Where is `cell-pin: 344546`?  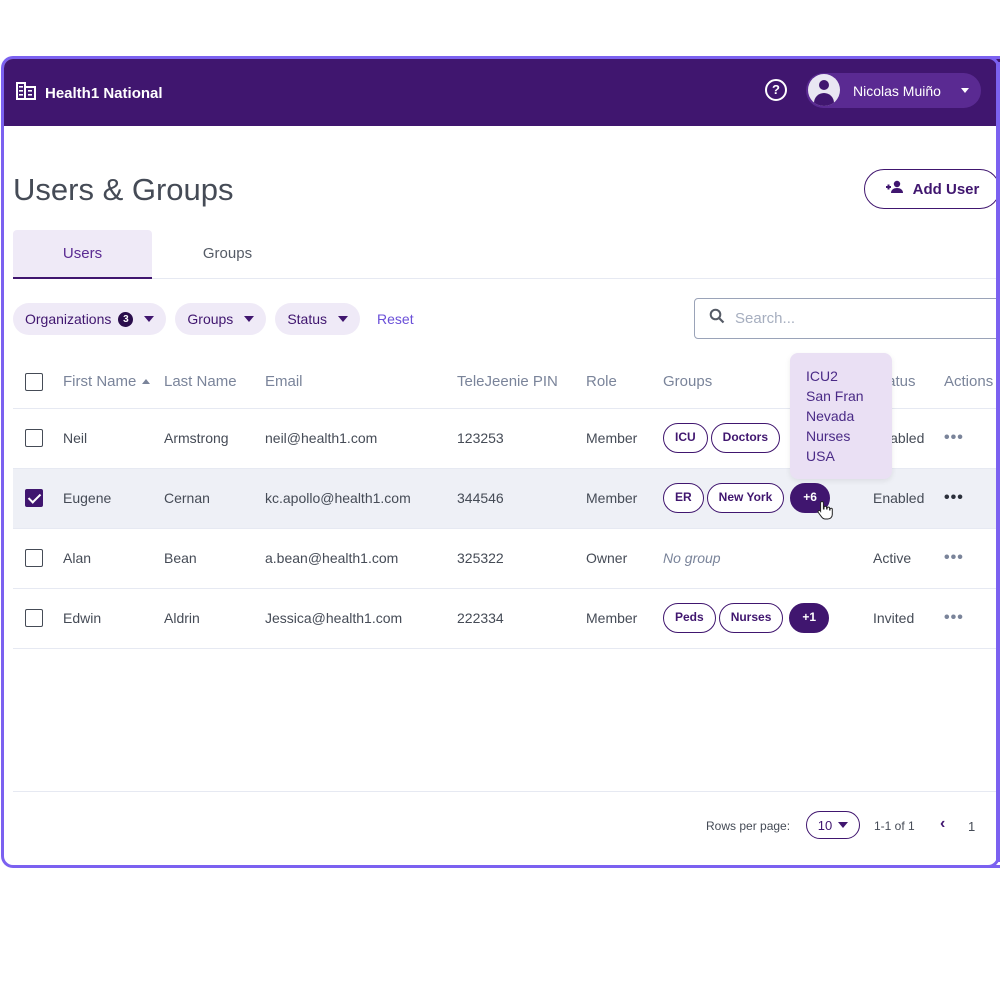
cell-pin: 344546 is located at coordinates (521, 498).